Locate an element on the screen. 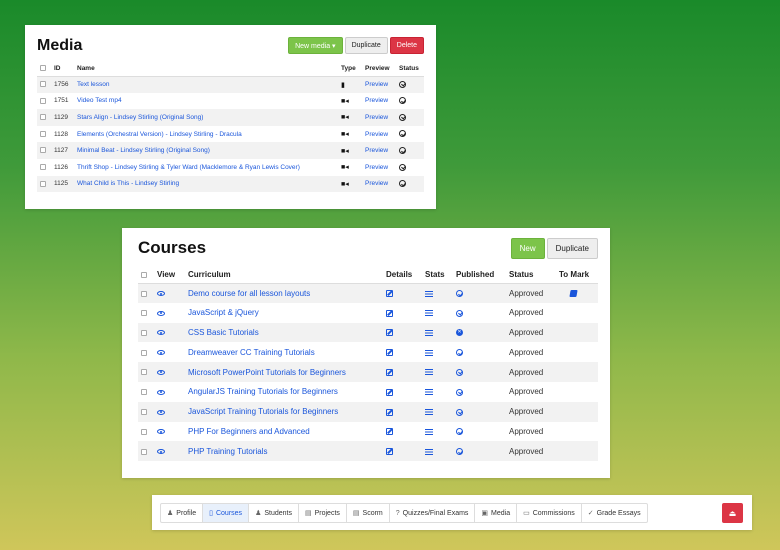  course-name-link: Demo course for all lesson layouts is located at coordinates (249, 293).